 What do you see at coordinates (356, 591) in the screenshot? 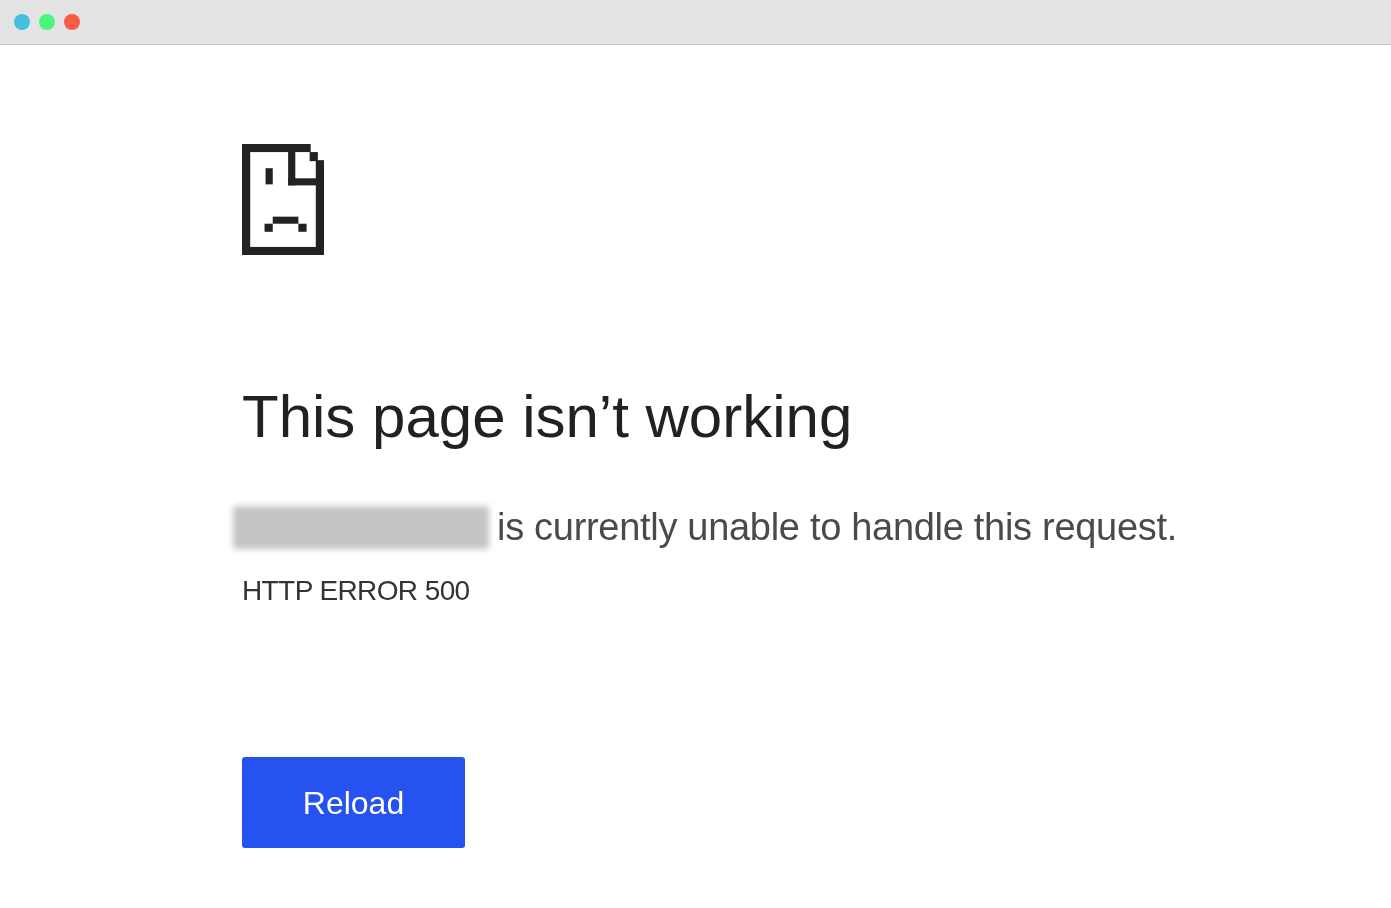
I see `error-code: HTTP ERROR 500` at bounding box center [356, 591].